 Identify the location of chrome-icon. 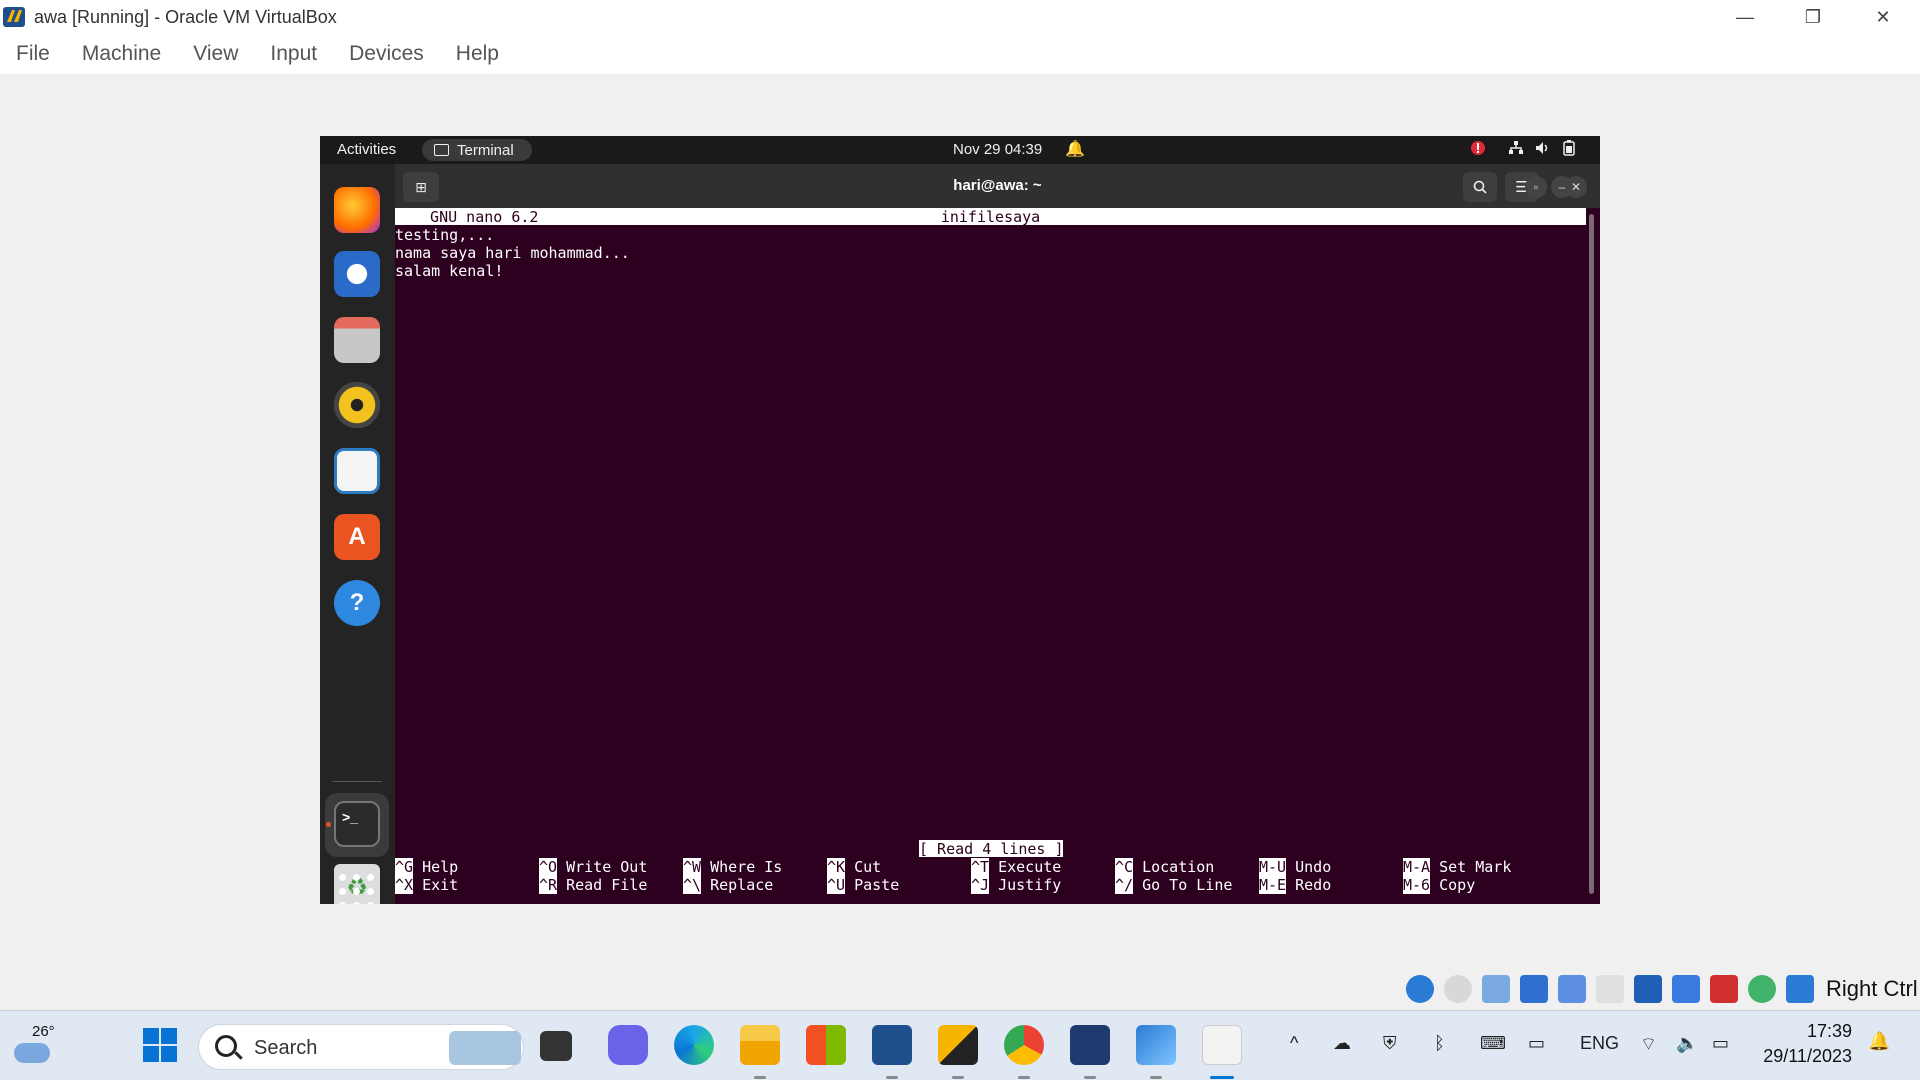
(1024, 1045).